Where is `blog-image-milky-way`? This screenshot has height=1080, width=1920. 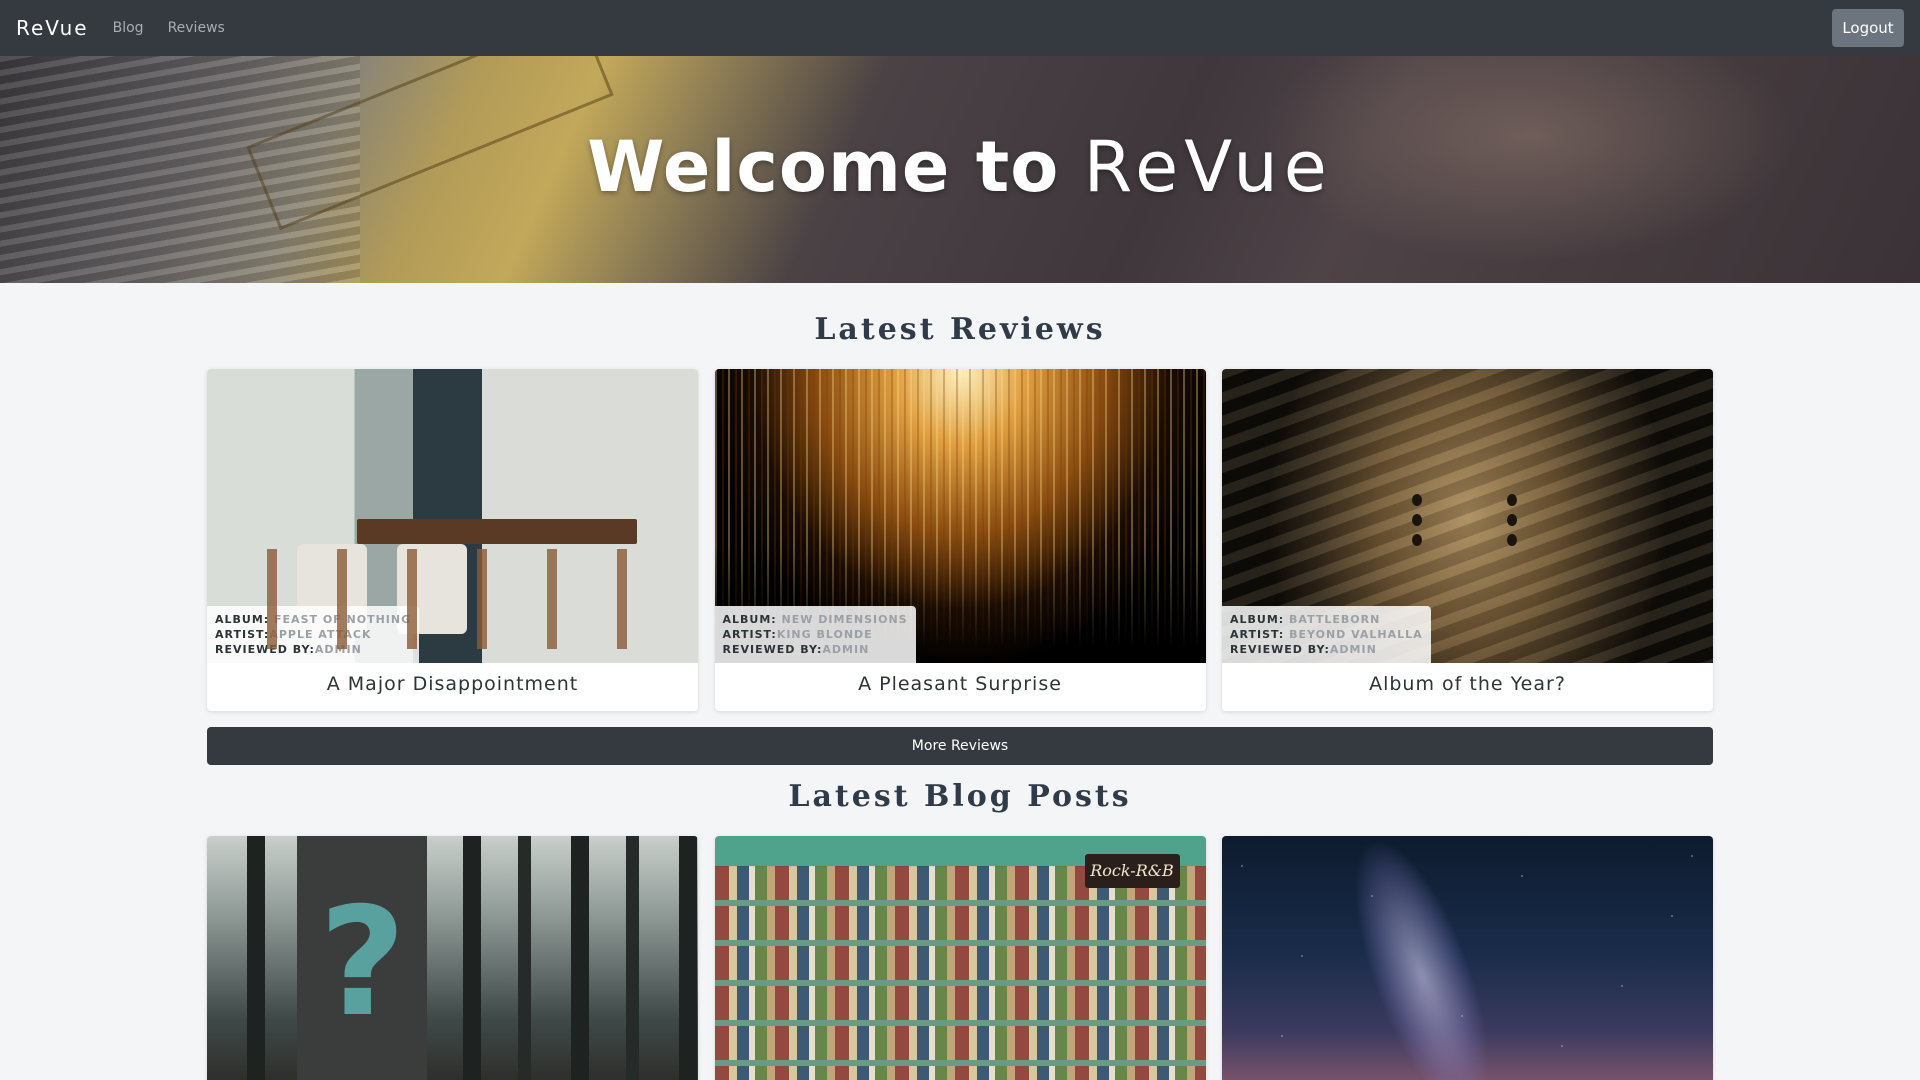
blog-image-milky-way is located at coordinates (1467, 958).